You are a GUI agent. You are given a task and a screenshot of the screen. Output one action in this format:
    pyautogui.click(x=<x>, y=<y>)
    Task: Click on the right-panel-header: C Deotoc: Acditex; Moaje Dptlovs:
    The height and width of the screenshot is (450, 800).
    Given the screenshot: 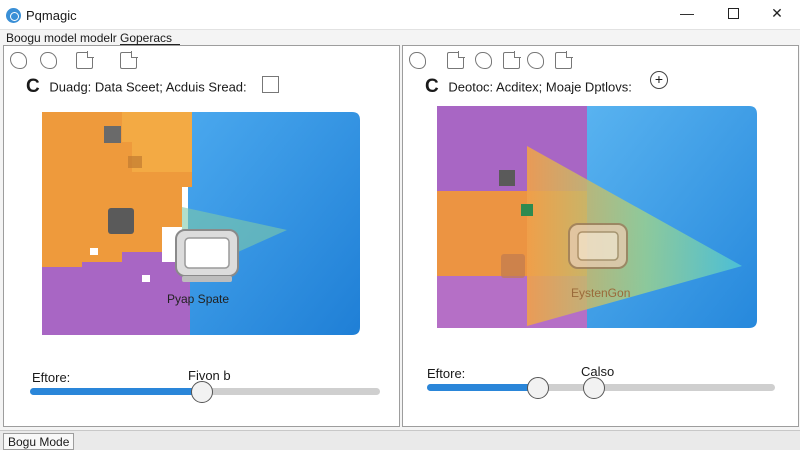 What is the action you would take?
    pyautogui.click(x=528, y=86)
    